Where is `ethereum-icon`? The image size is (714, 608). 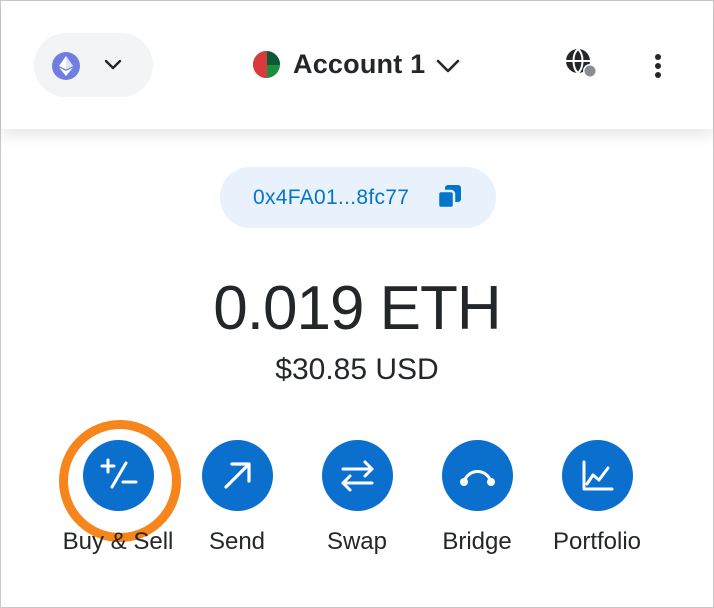 ethereum-icon is located at coordinates (66, 66).